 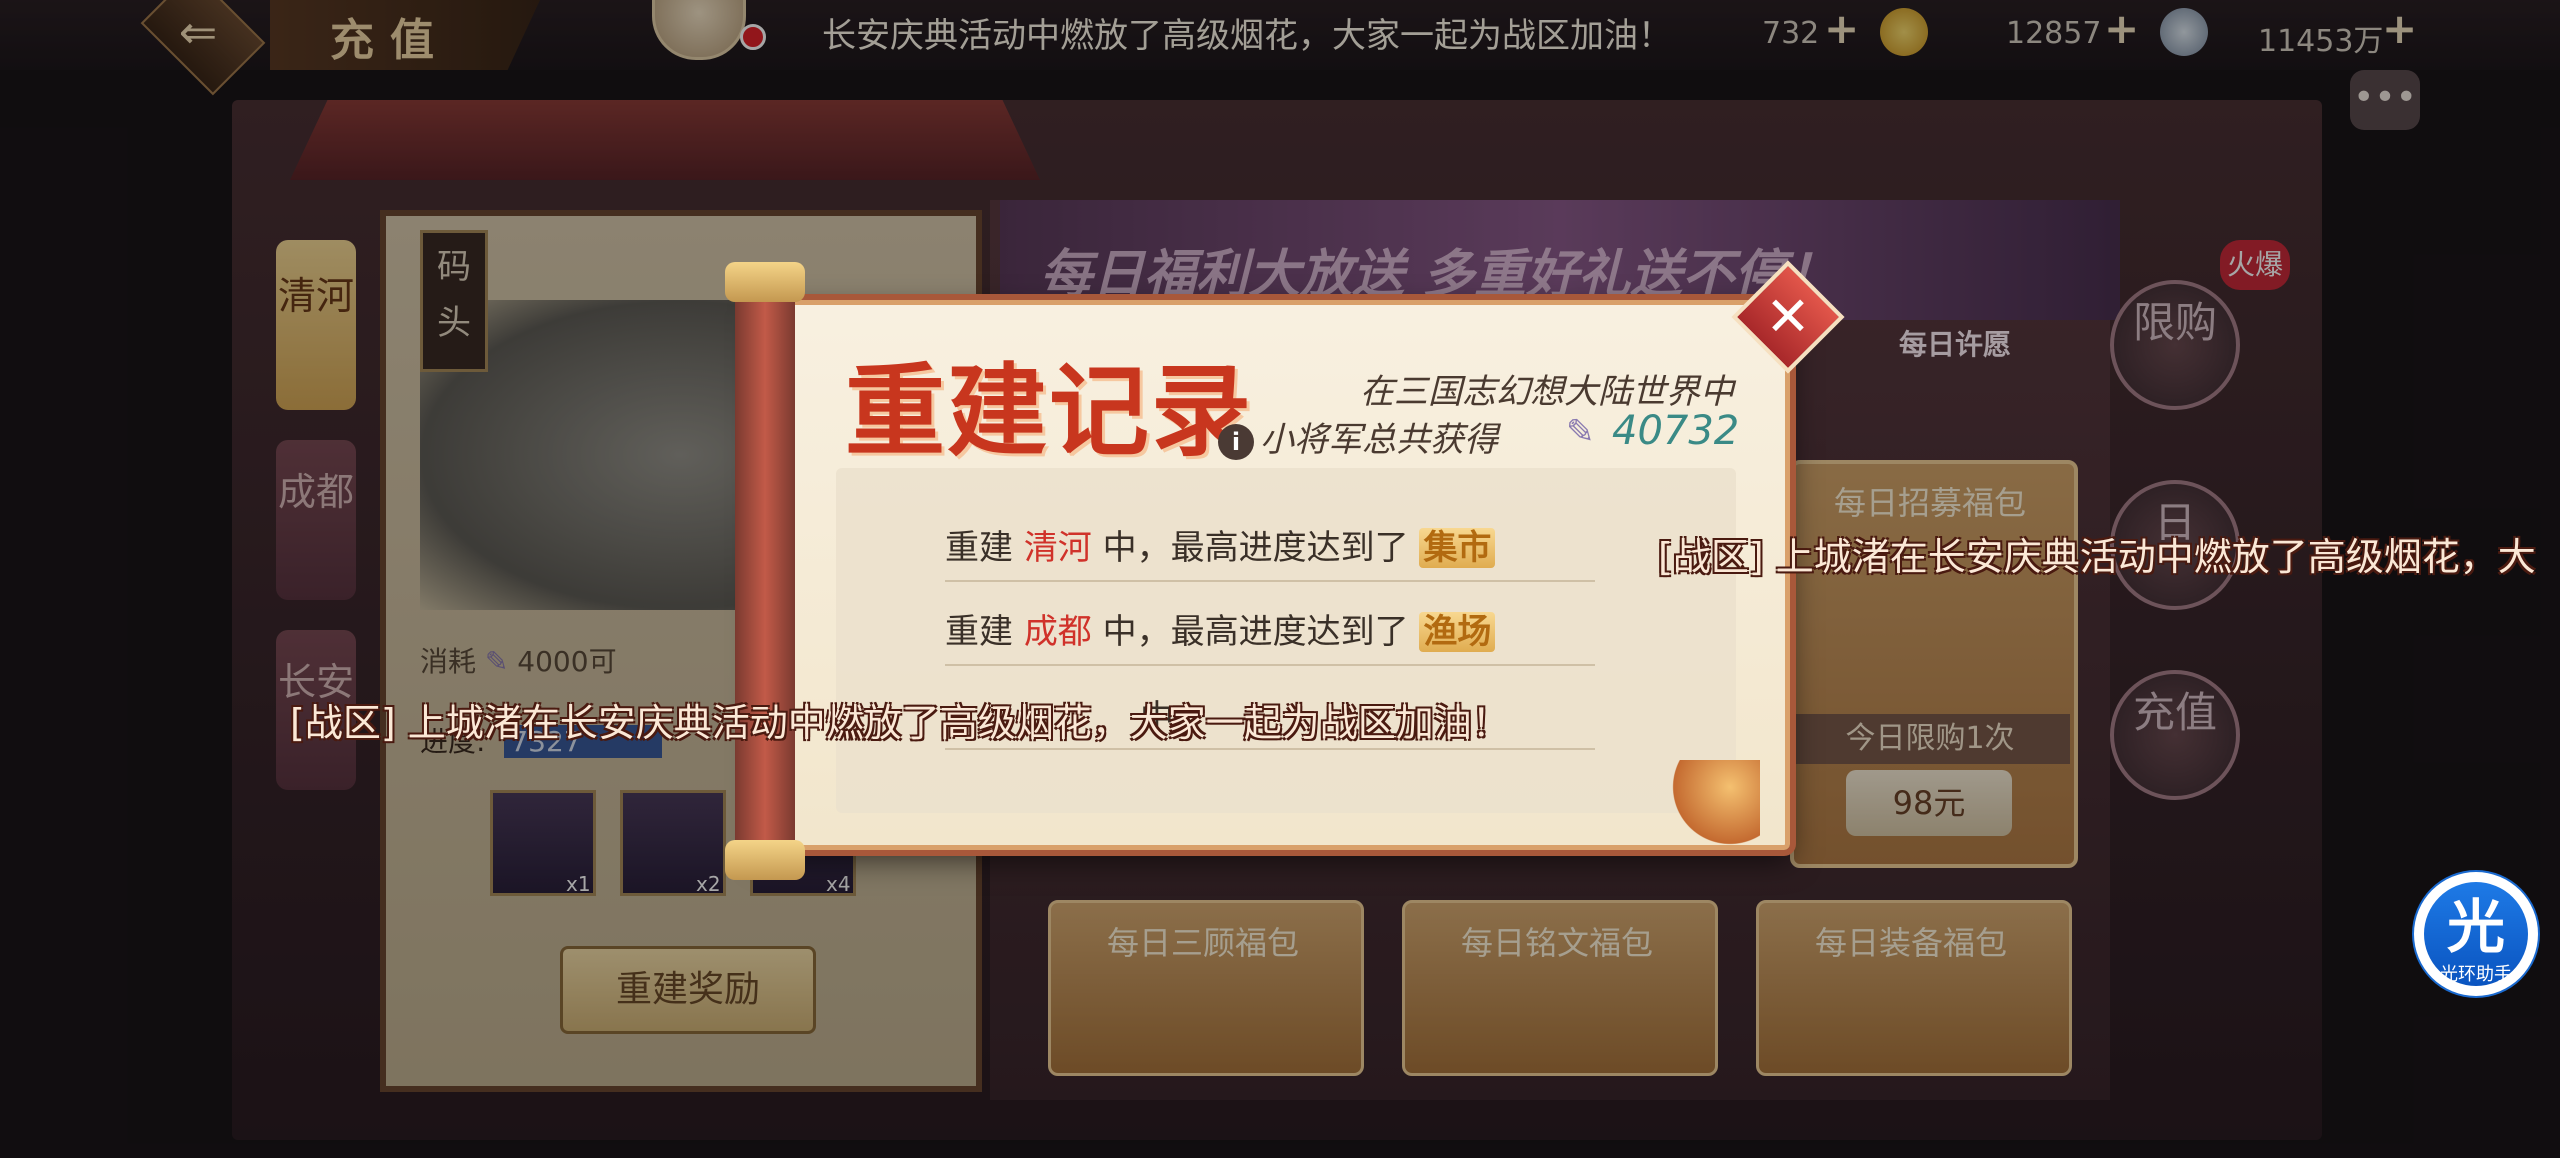 What do you see at coordinates (1379, 440) in the screenshot?
I see `summary-line-2: 小将军总共获得` at bounding box center [1379, 440].